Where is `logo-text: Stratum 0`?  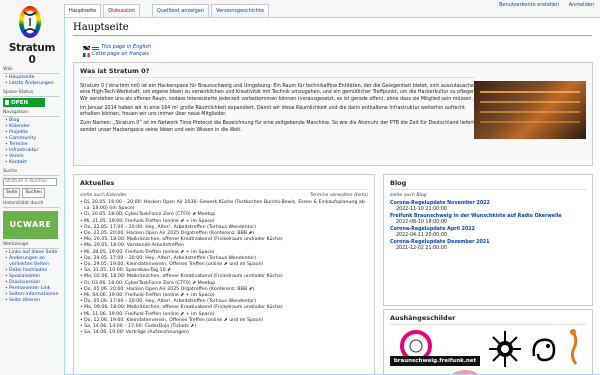
logo-text: Stratum 0 is located at coordinates (32, 54).